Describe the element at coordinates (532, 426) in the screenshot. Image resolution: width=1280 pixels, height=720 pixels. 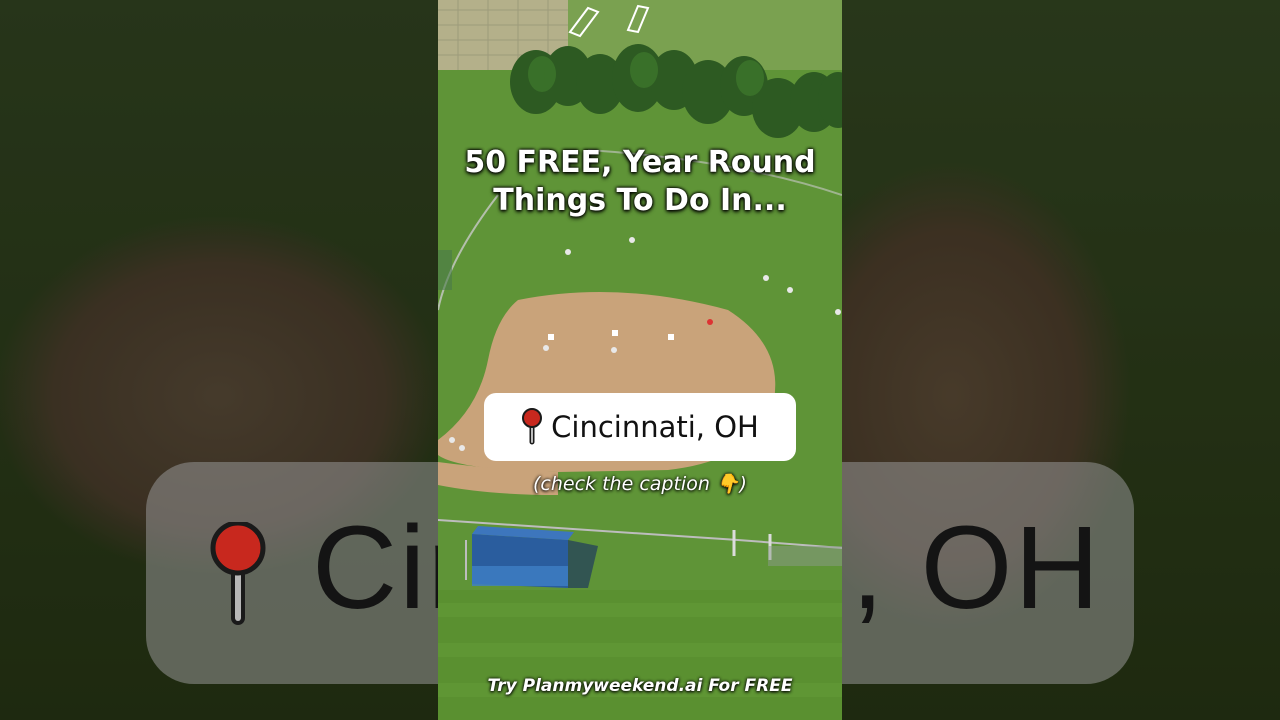
I see `round-pushpin-icon` at that location.